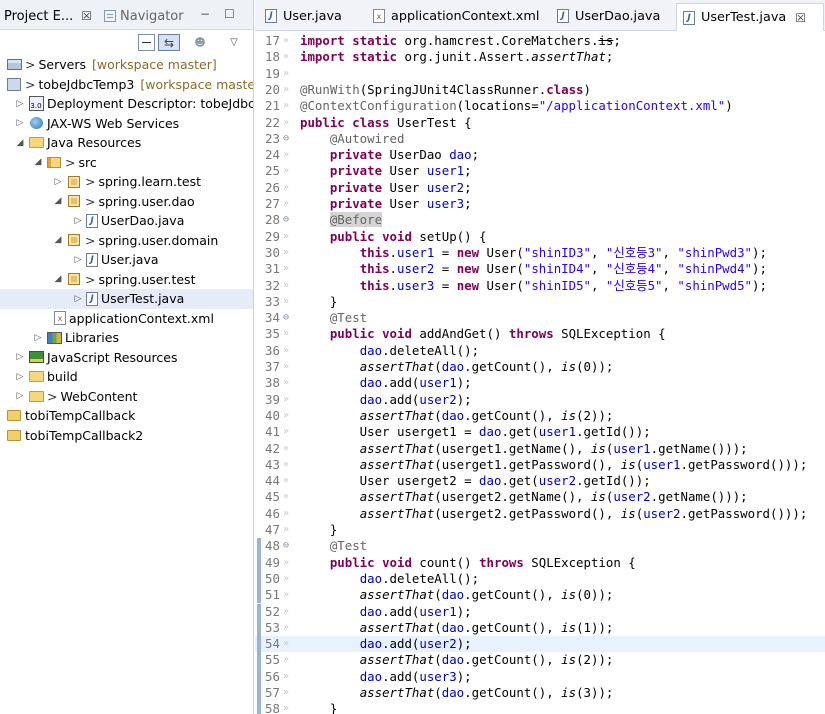 The width and height of the screenshot is (825, 714). I want to click on tree-item: ▷ Deployment Descriptor: tobeJdbcT, so click(126, 104).